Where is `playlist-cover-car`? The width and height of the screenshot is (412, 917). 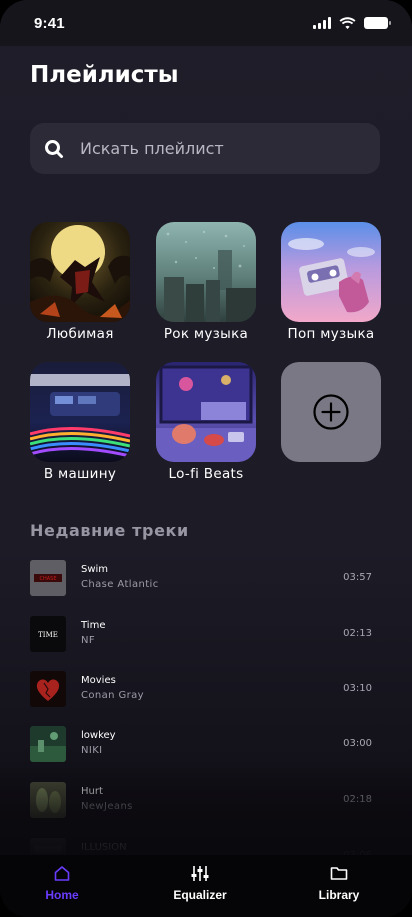 playlist-cover-car is located at coordinates (80, 412).